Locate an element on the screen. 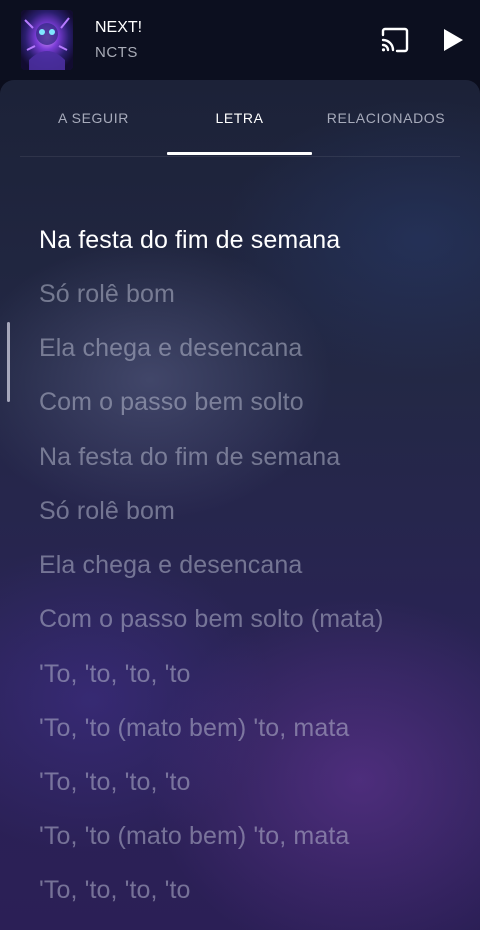 The height and width of the screenshot is (930, 480). cast-button is located at coordinates (395, 40).